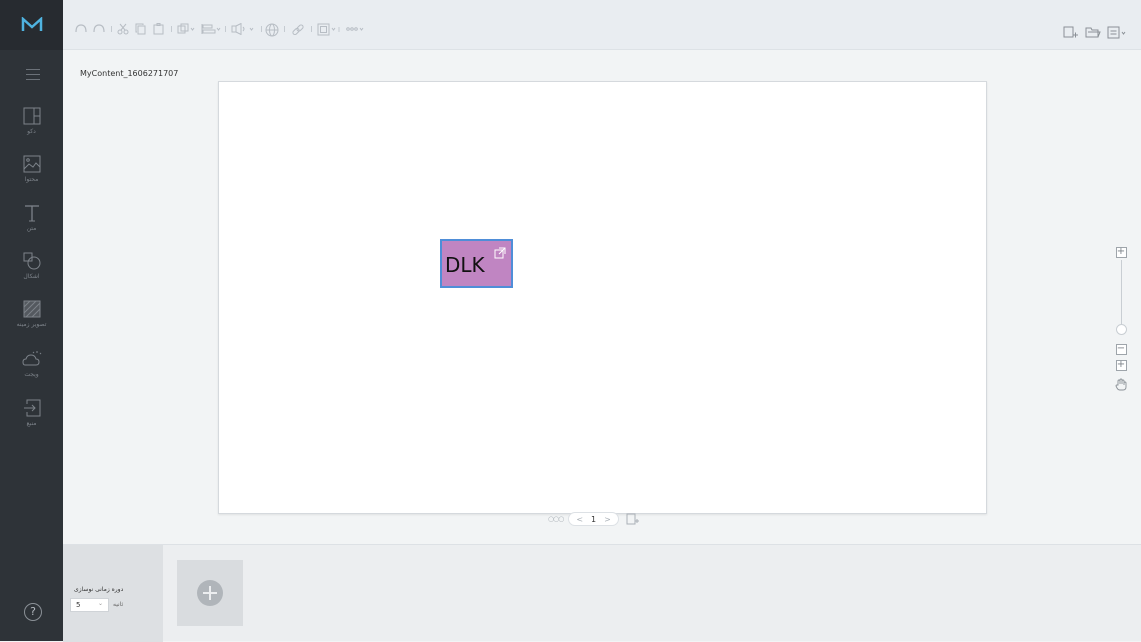 Image resolution: width=1141 pixels, height=642 pixels. Describe the element at coordinates (602, 593) in the screenshot. I see `bottom-panel: دوره زمانی نوسازی 5 ⌄ ثانیه` at that location.